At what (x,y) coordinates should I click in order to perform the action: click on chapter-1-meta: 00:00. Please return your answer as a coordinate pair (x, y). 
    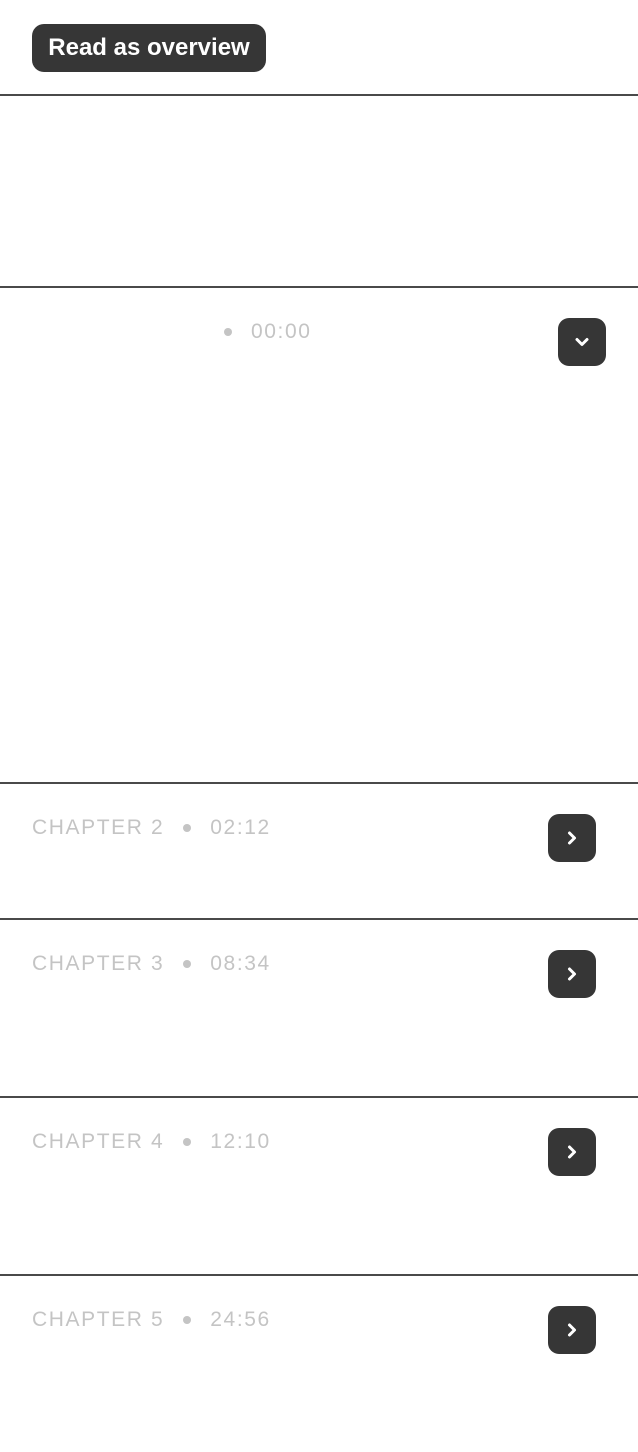
    Looking at the image, I should click on (268, 332).